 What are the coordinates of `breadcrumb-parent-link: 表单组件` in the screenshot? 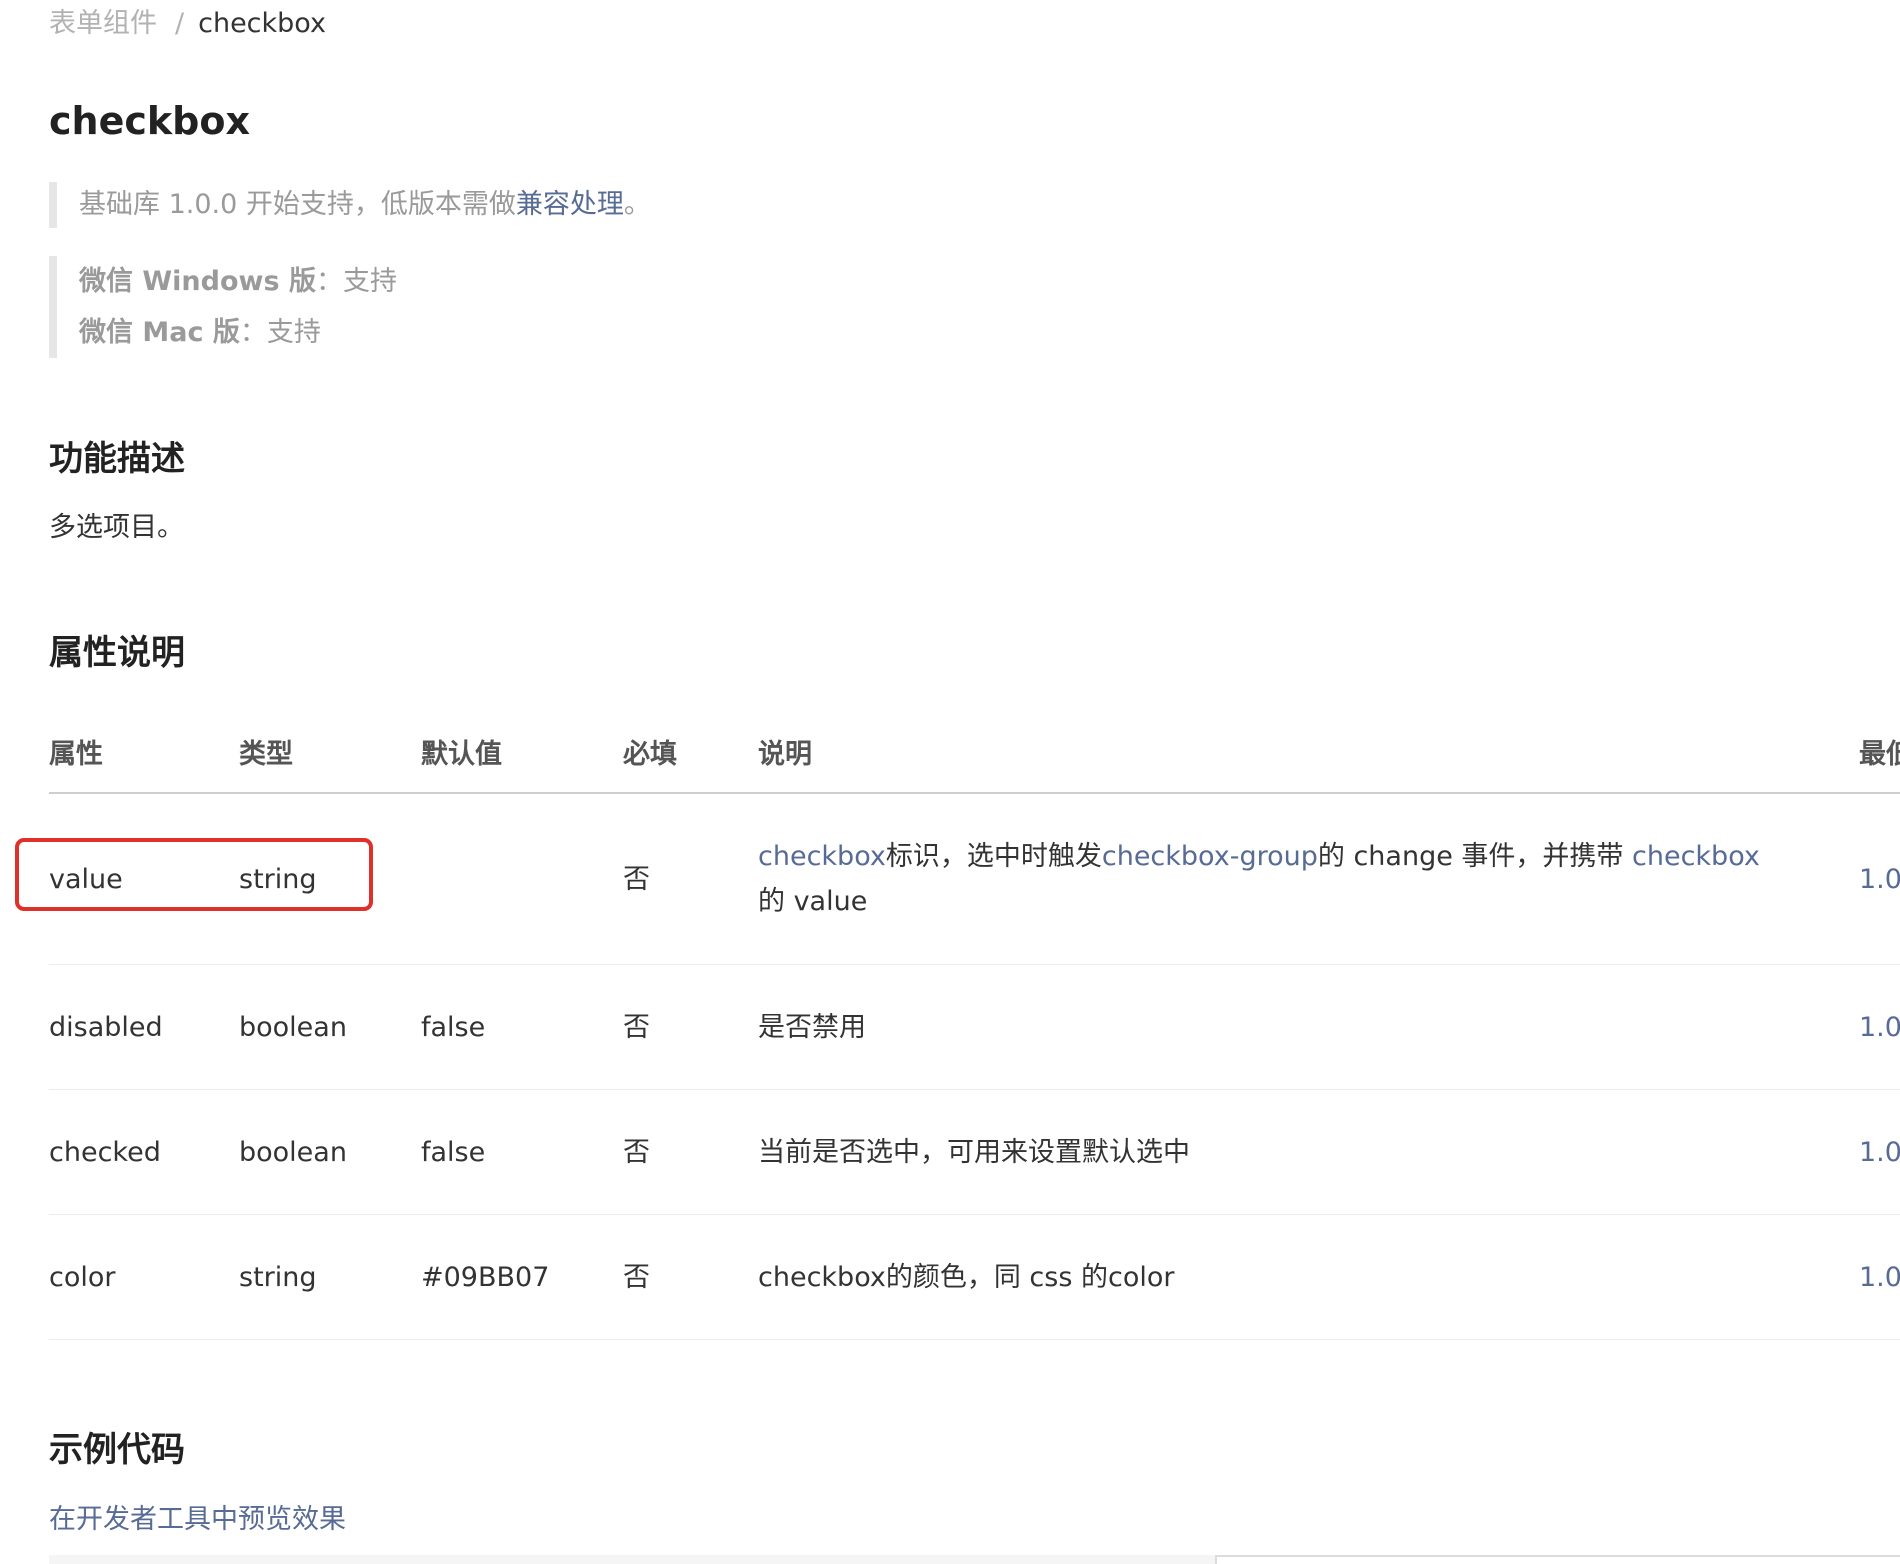 It's located at (103, 23).